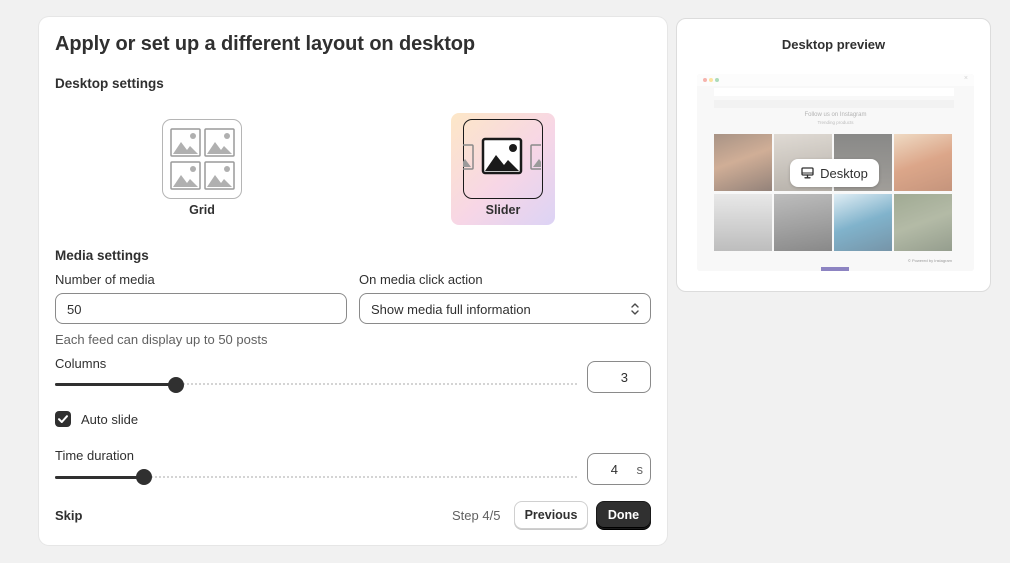 The image size is (1010, 563). I want to click on mock-pager, so click(835, 269).